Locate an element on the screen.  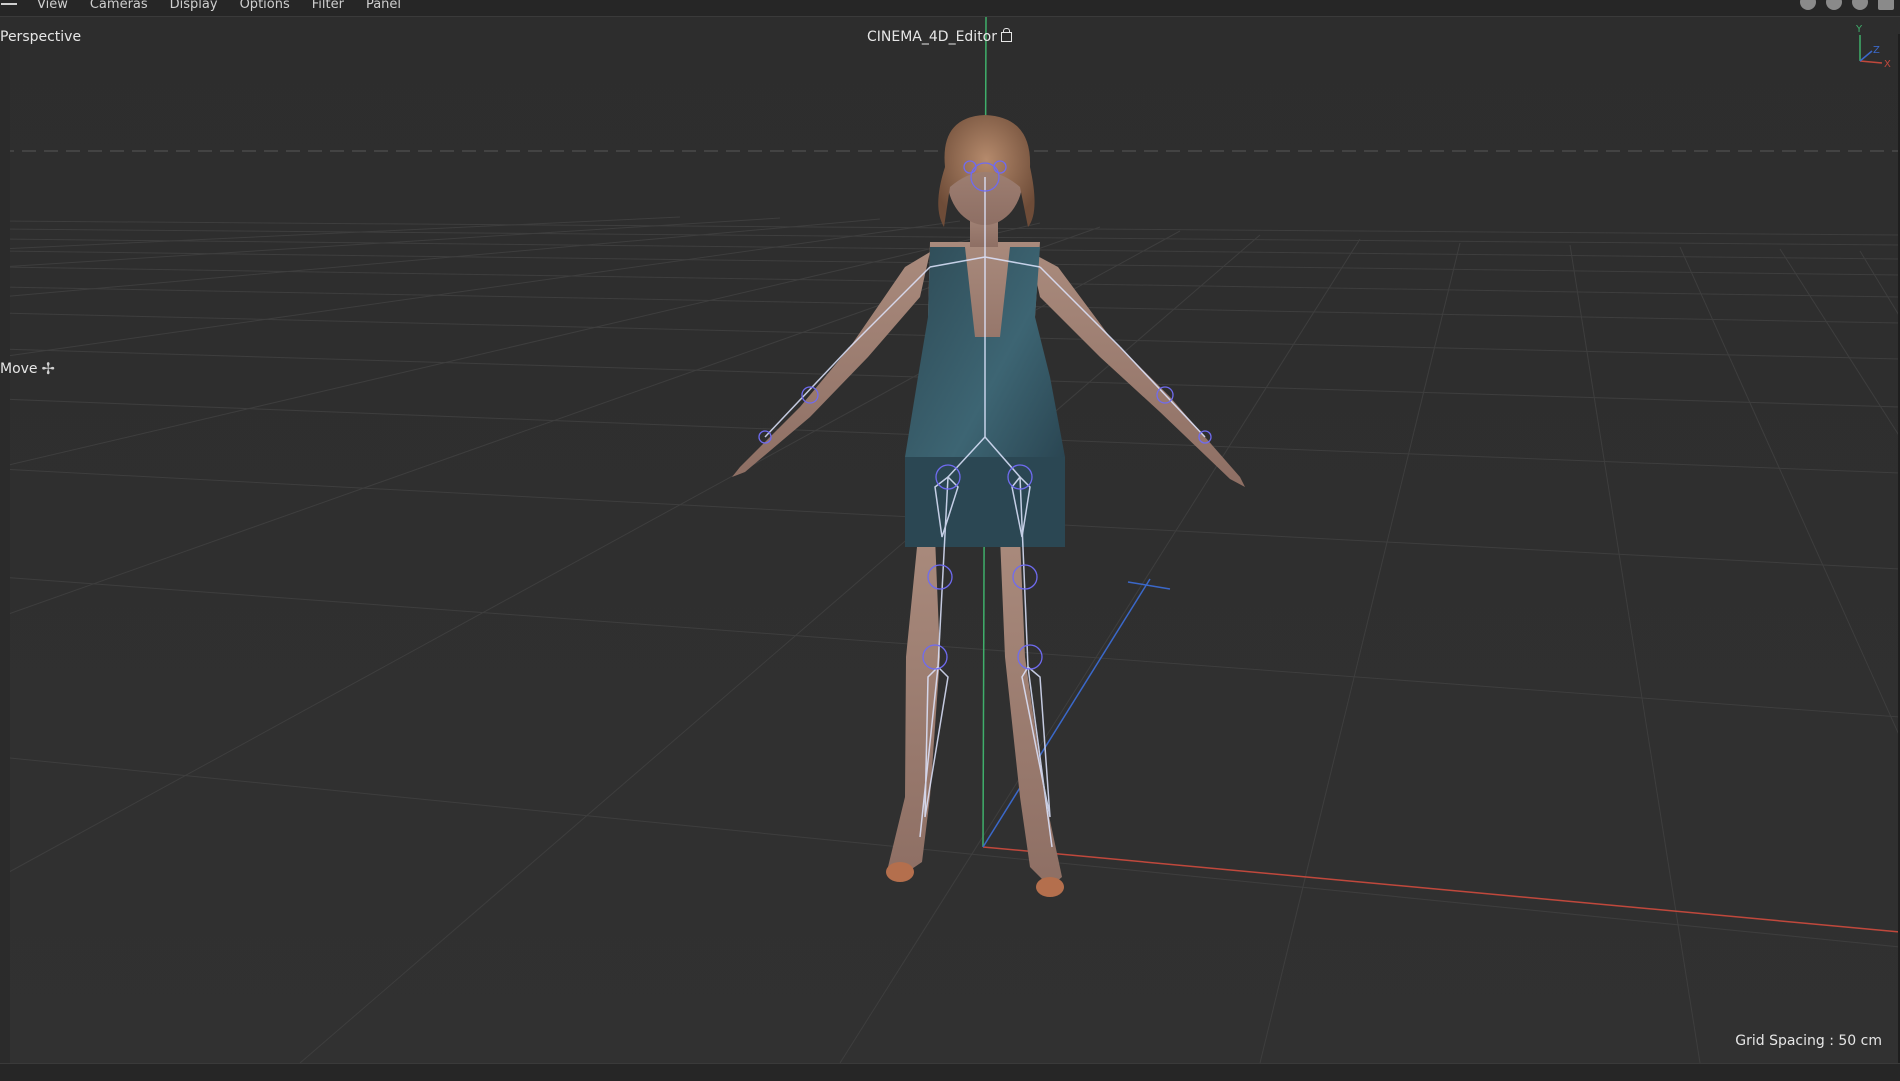
camera-name-text: CINEMA_4D_Editor is located at coordinates (932, 37).